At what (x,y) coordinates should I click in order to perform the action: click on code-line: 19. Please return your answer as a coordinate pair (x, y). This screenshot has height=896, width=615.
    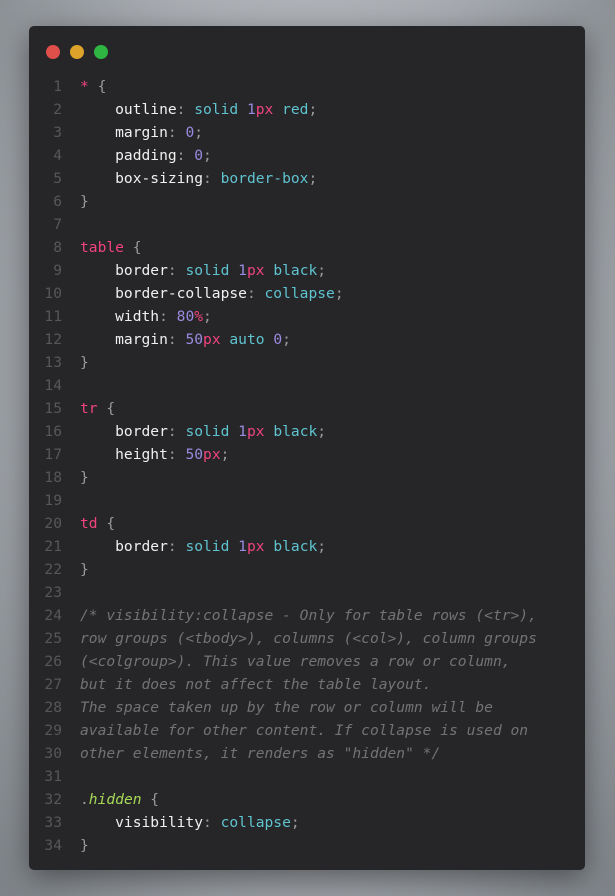
    Looking at the image, I should click on (283, 500).